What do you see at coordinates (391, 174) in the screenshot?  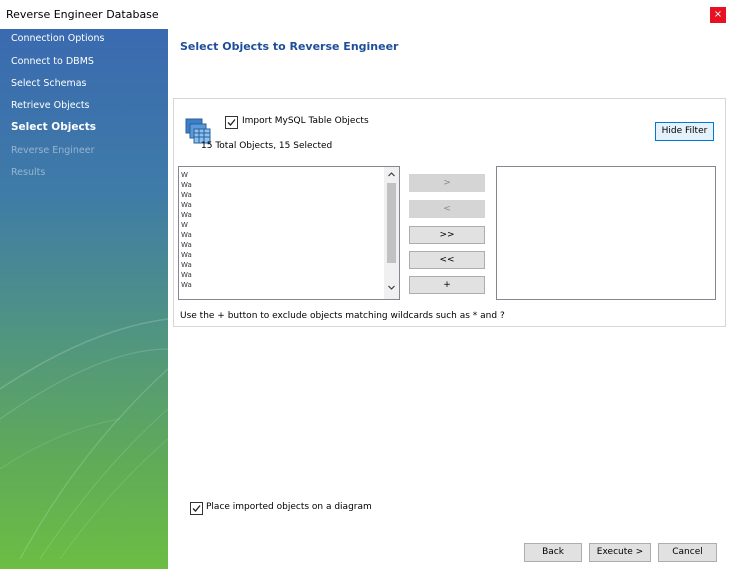 I see `scroll-up-icon` at bounding box center [391, 174].